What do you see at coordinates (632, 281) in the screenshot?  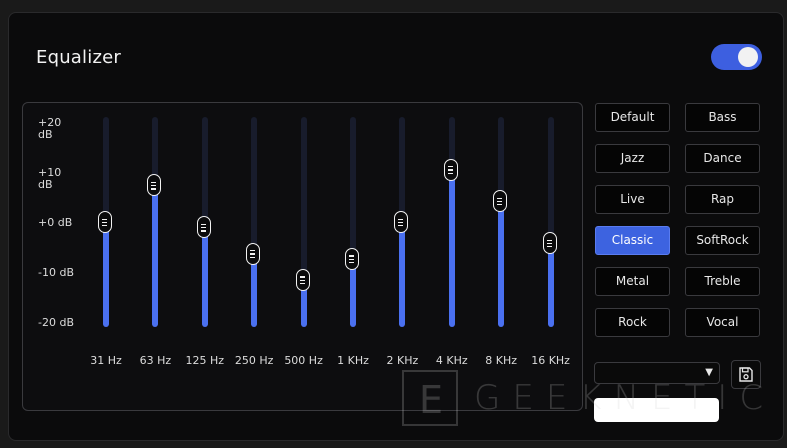 I see `preset-metal: Metal` at bounding box center [632, 281].